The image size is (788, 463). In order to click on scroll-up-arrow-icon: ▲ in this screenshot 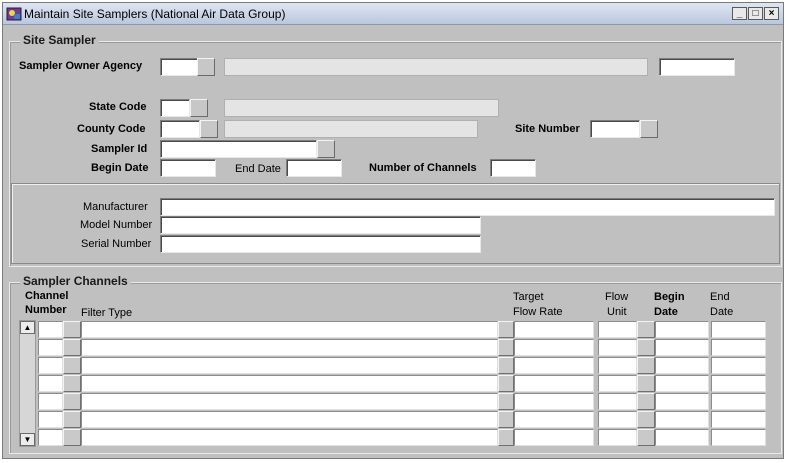, I will do `click(27, 327)`.